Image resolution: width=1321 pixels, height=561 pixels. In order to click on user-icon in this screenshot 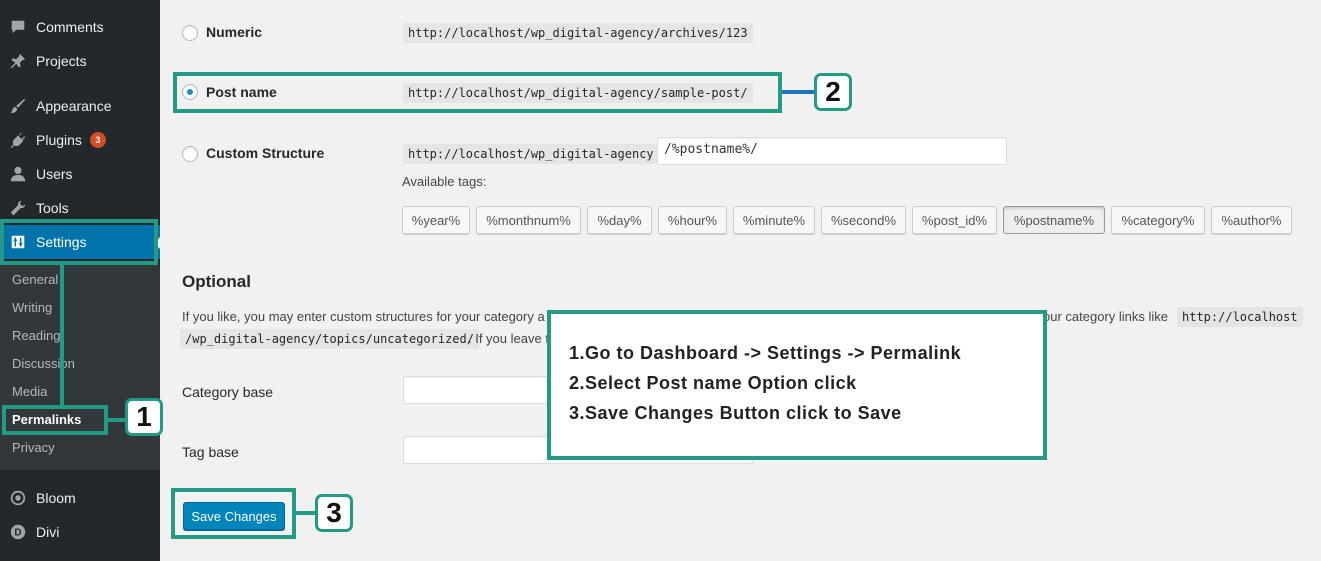, I will do `click(18, 174)`.